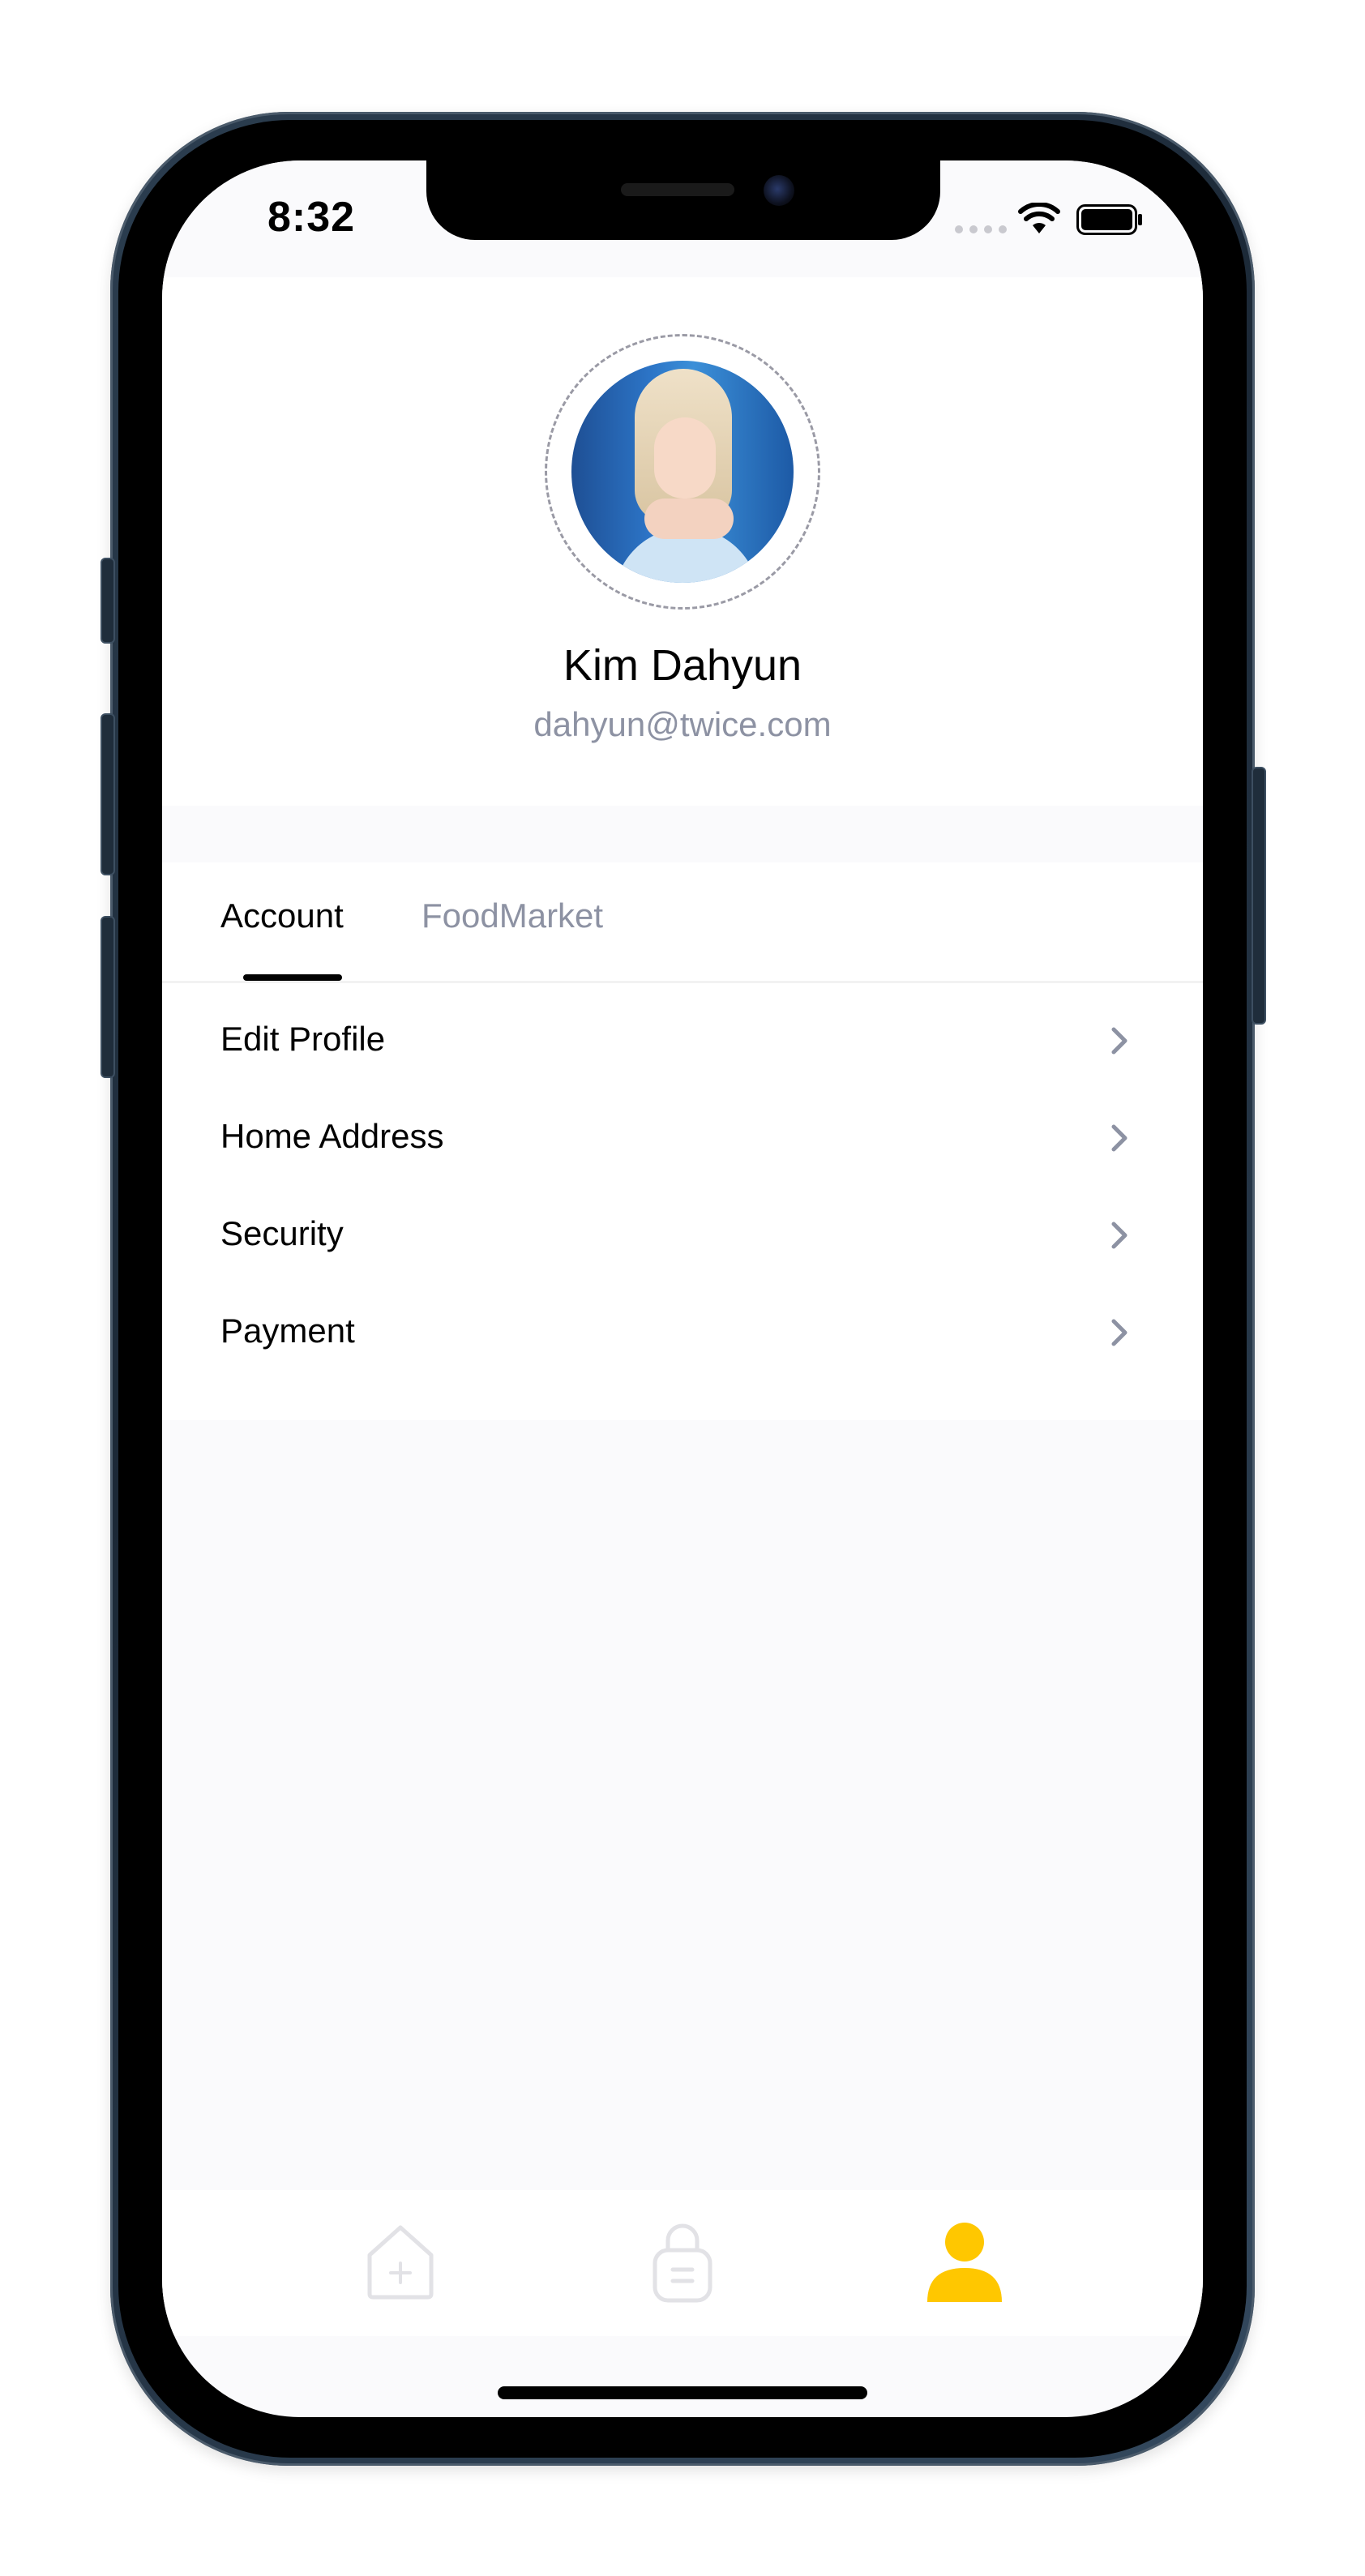 Image resolution: width=1365 pixels, height=2576 pixels. Describe the element at coordinates (683, 200) in the screenshot. I see `notch` at that location.